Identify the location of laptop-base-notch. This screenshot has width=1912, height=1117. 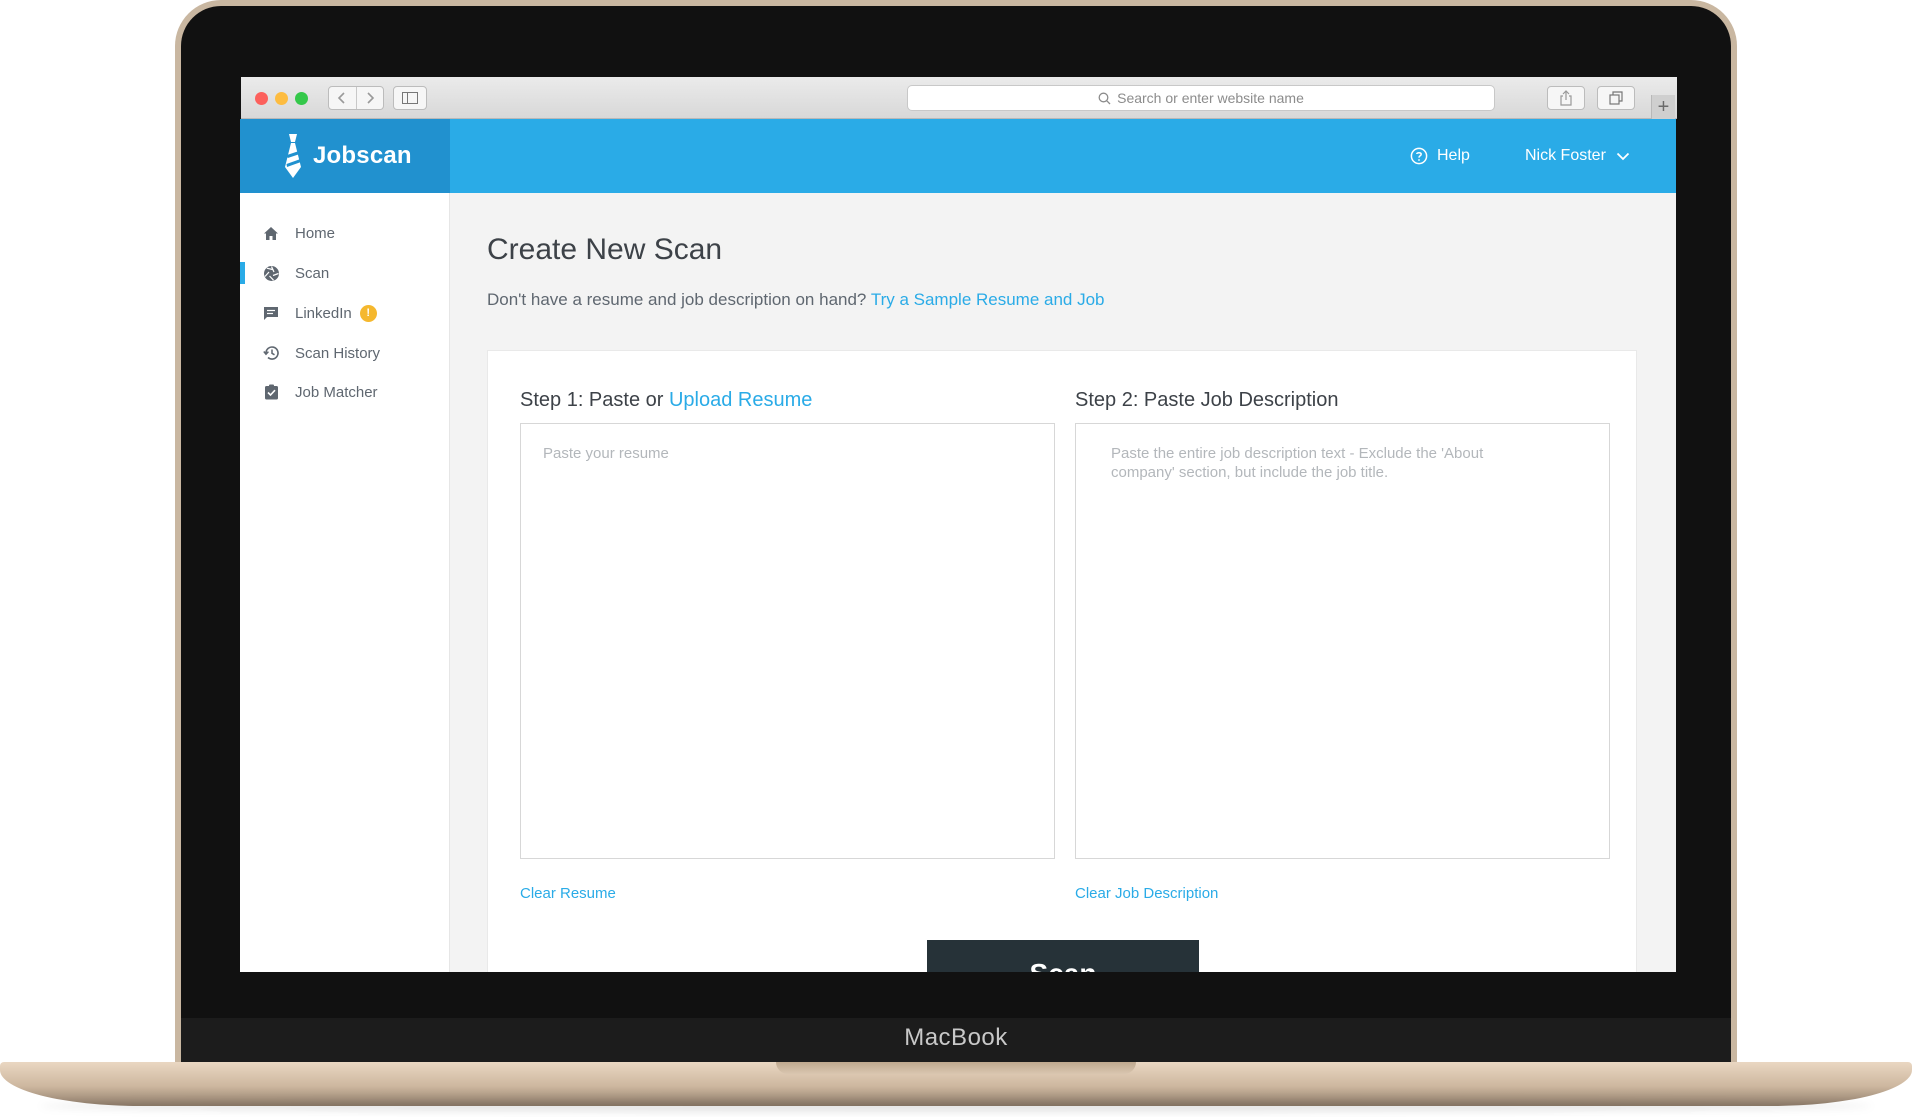
(956, 1068).